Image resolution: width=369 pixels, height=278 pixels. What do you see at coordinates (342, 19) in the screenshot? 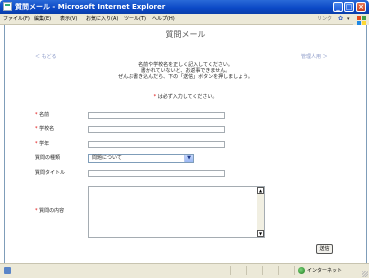
I see `msn-icon: ✿` at bounding box center [342, 19].